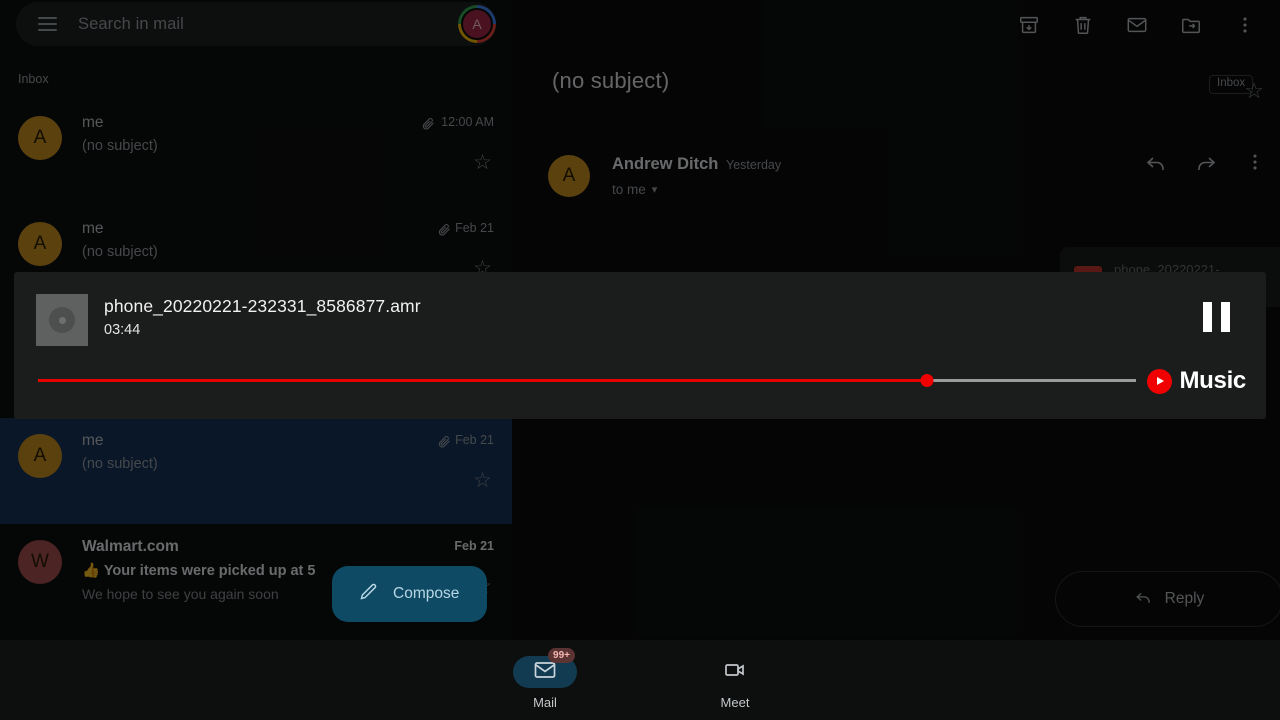  I want to click on envelope-icon, so click(1137, 25).